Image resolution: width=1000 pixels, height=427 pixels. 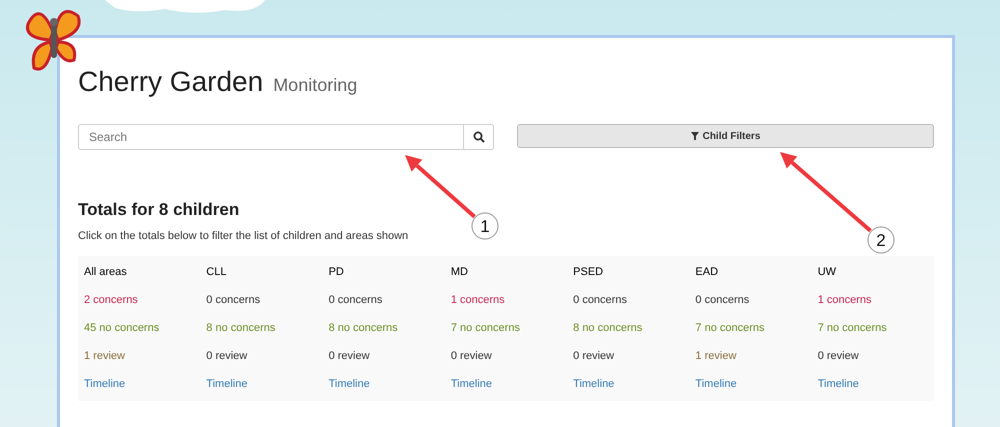 What do you see at coordinates (243, 236) in the screenshot?
I see `totals-hint: Click on the totals below to filter the list of children and areas shown` at bounding box center [243, 236].